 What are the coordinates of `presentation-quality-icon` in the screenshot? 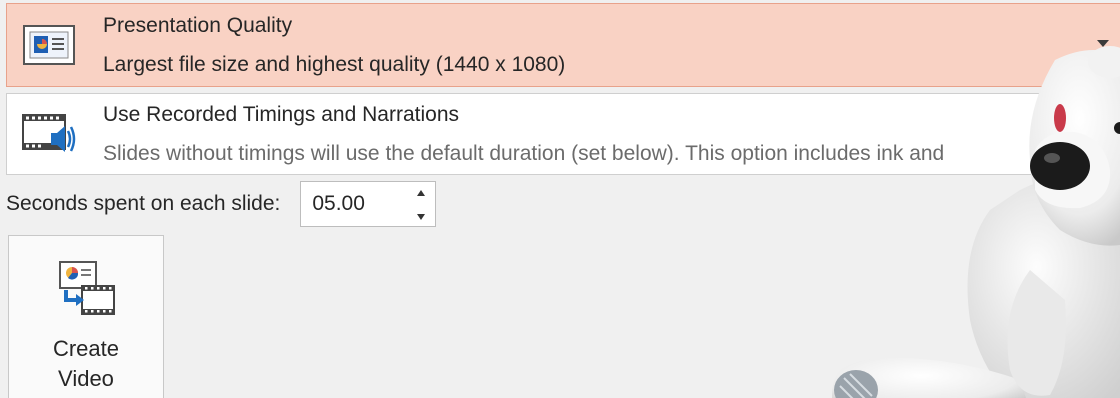 It's located at (49, 45).